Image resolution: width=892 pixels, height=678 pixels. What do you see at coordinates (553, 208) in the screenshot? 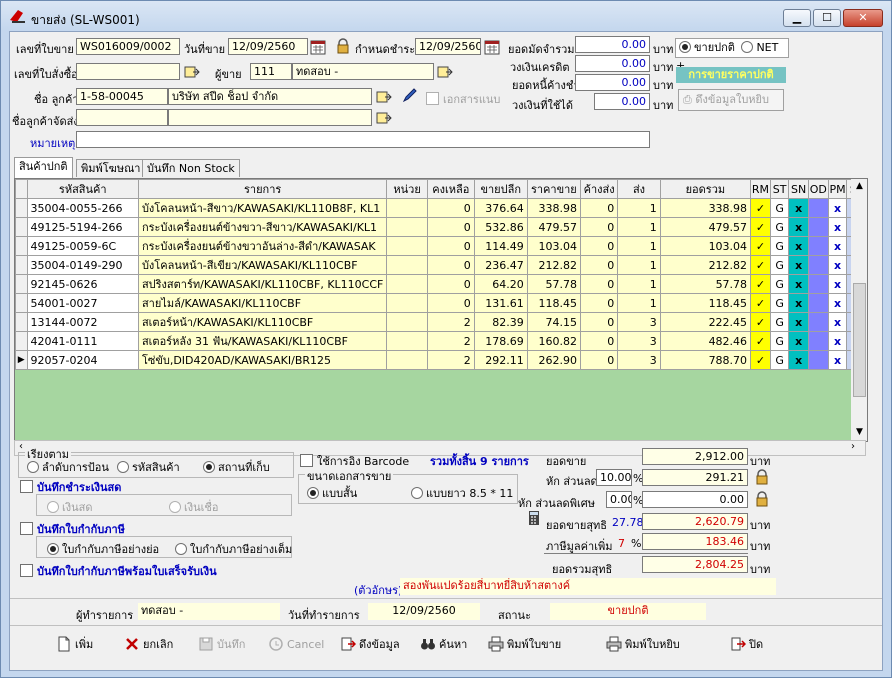
I see `price-cell: 338.98` at bounding box center [553, 208].